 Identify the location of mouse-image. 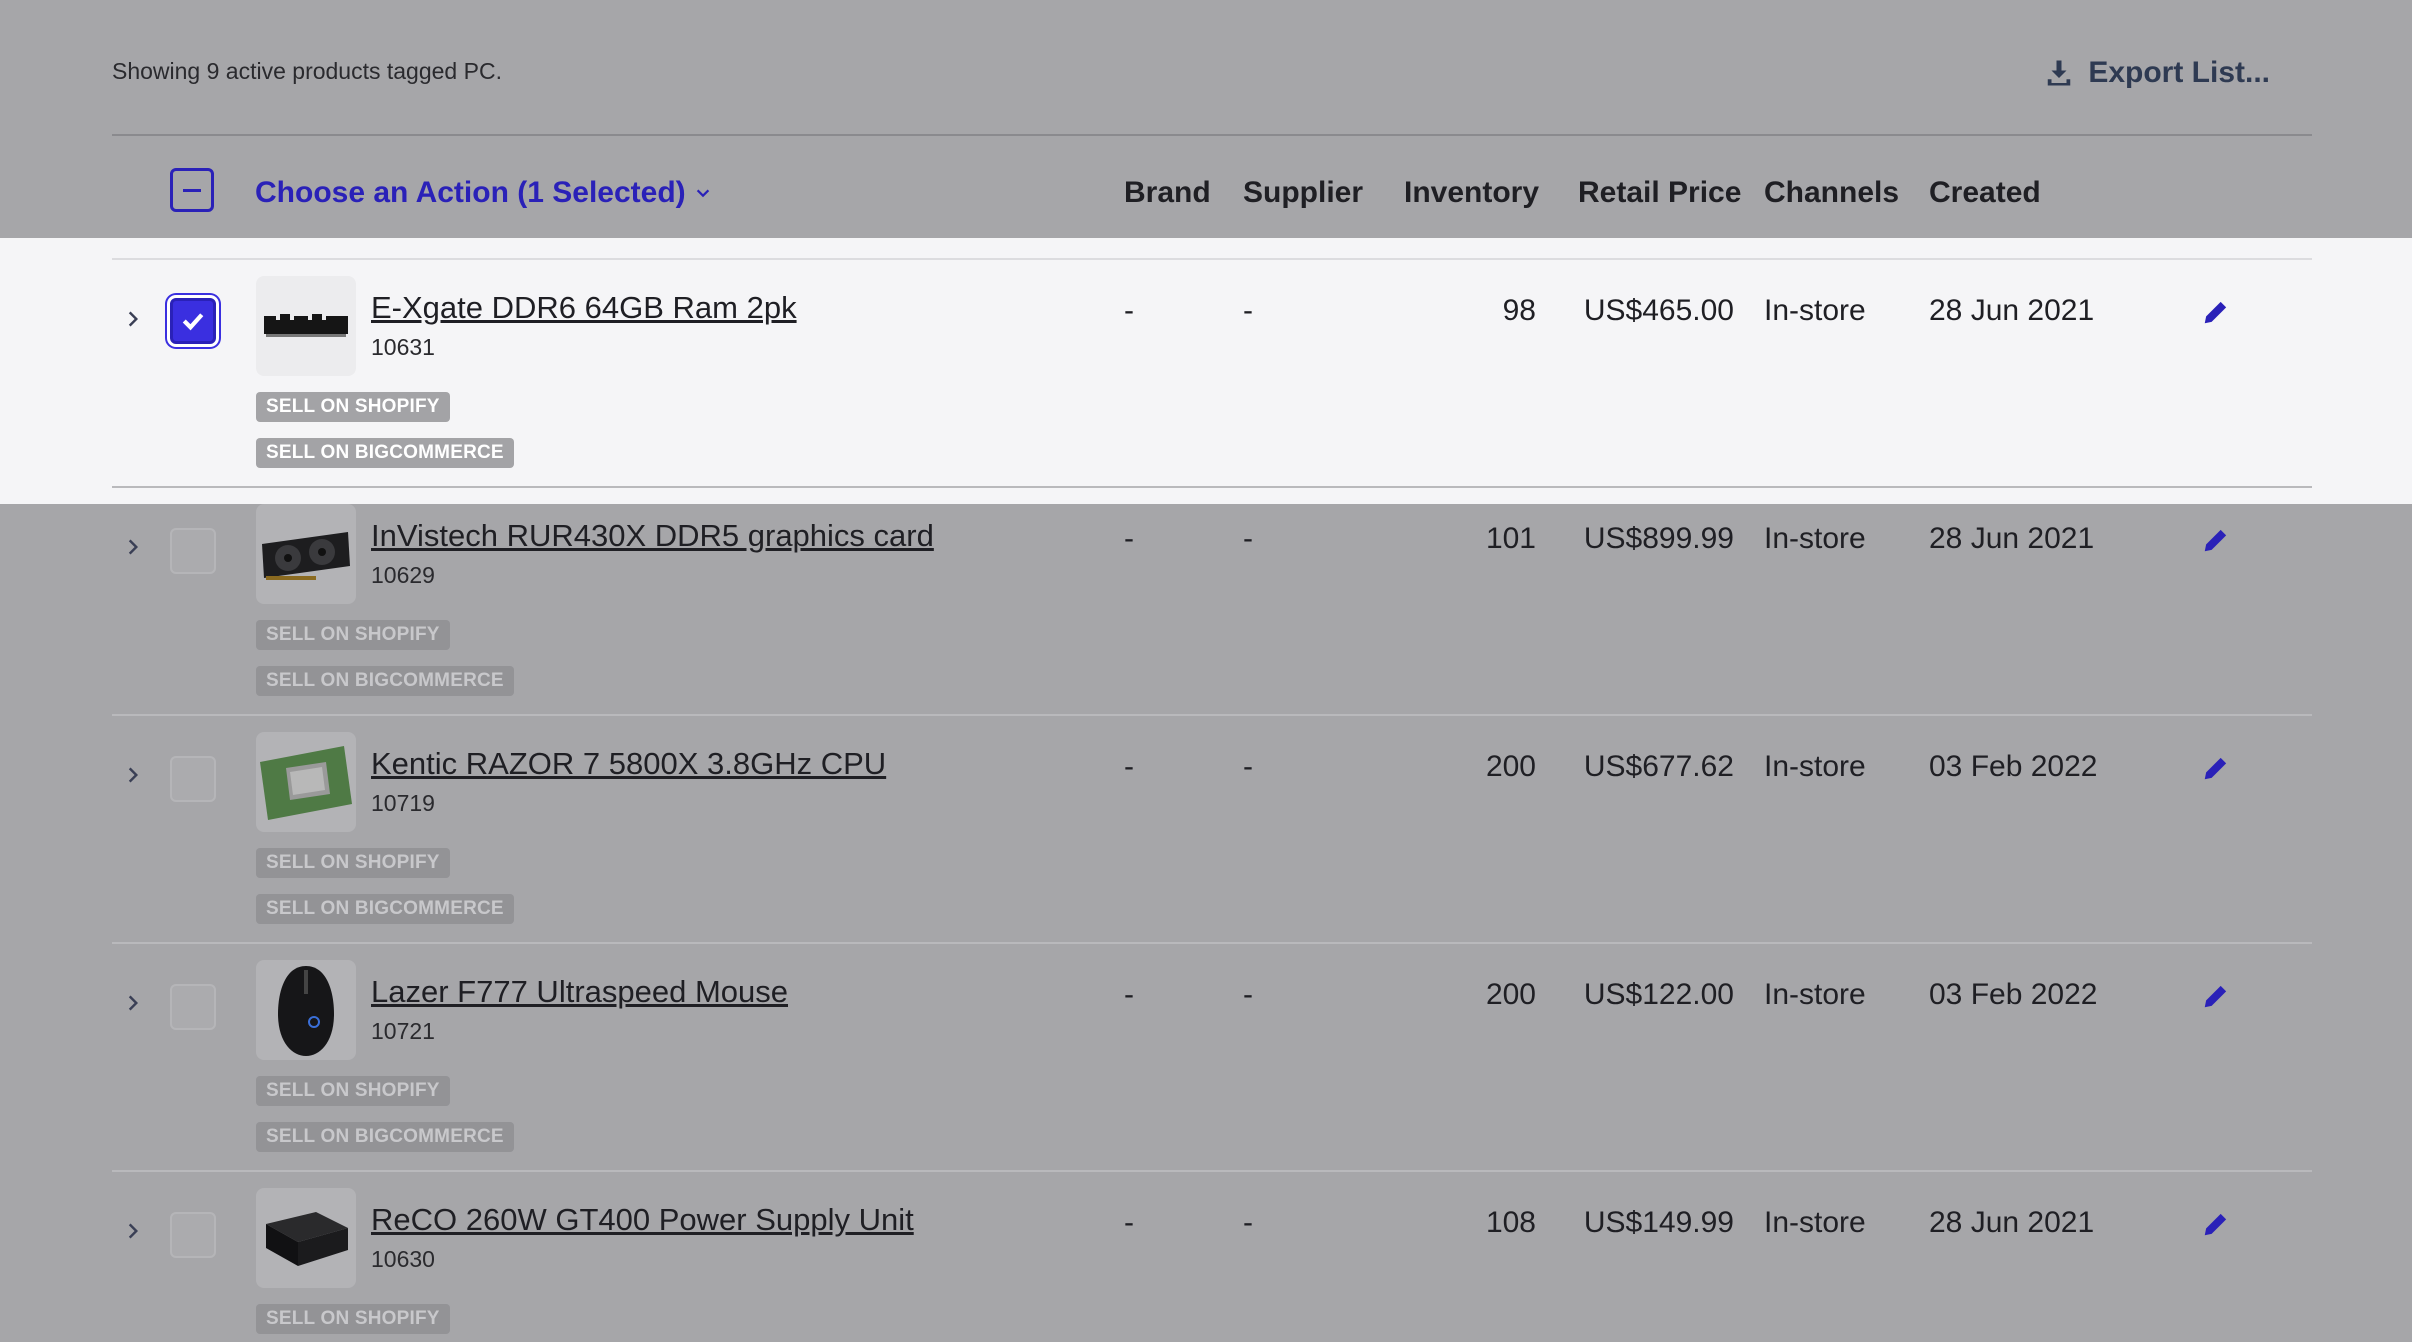
(306, 1011).